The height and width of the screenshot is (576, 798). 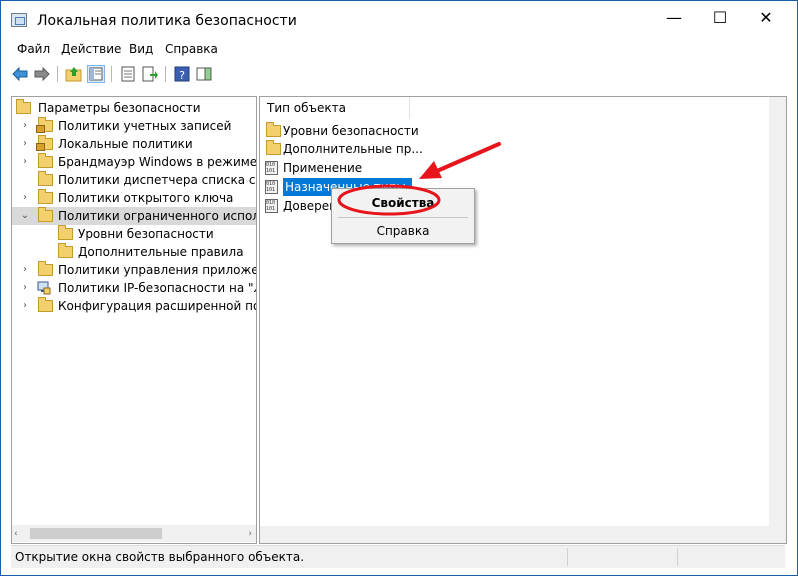 What do you see at coordinates (389, 200) in the screenshot?
I see `annotation-ellipse` at bounding box center [389, 200].